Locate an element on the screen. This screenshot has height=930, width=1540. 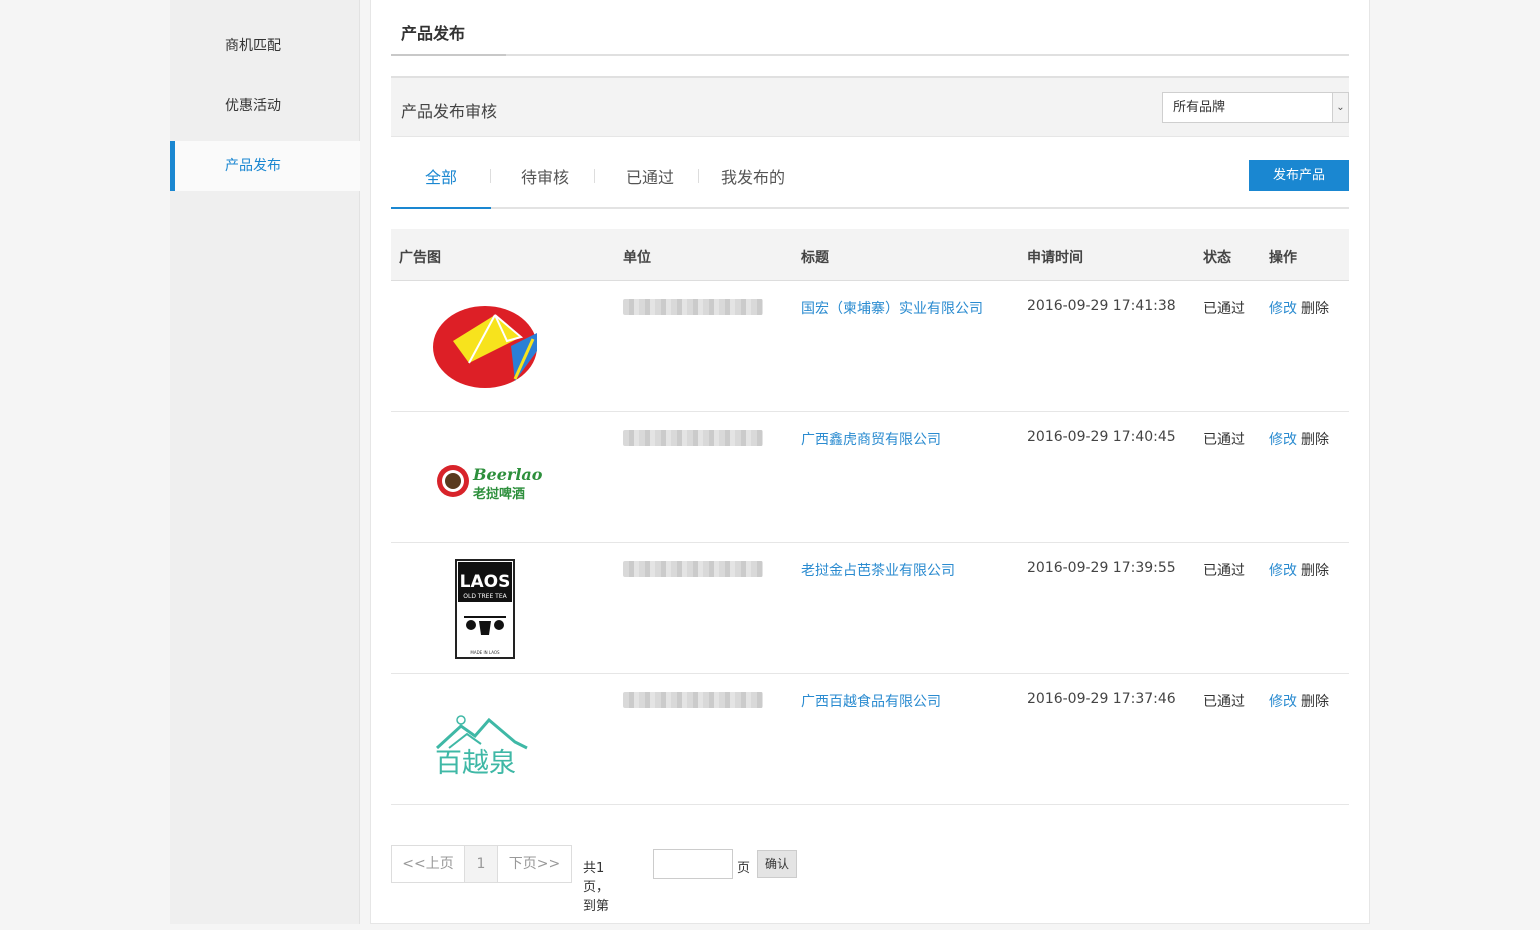
total-pages-text: 共1页，到第 is located at coordinates (596, 887).